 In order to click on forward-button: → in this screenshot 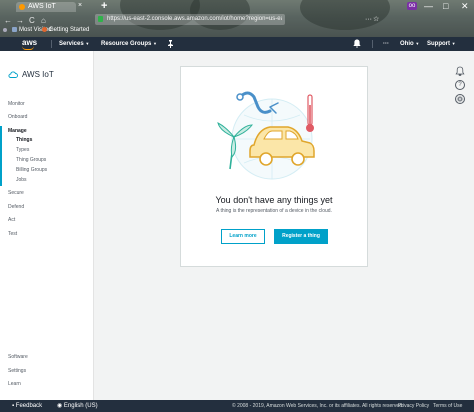, I will do `click(20, 21)`.